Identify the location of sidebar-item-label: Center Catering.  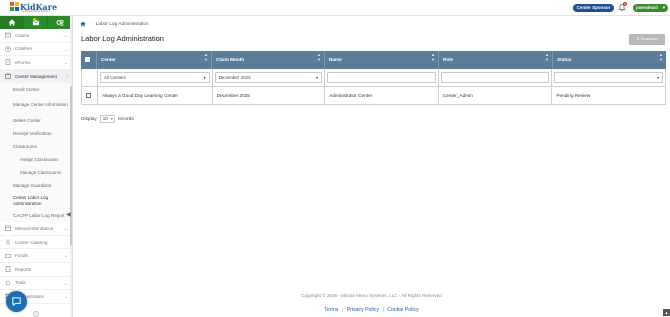
(31, 242).